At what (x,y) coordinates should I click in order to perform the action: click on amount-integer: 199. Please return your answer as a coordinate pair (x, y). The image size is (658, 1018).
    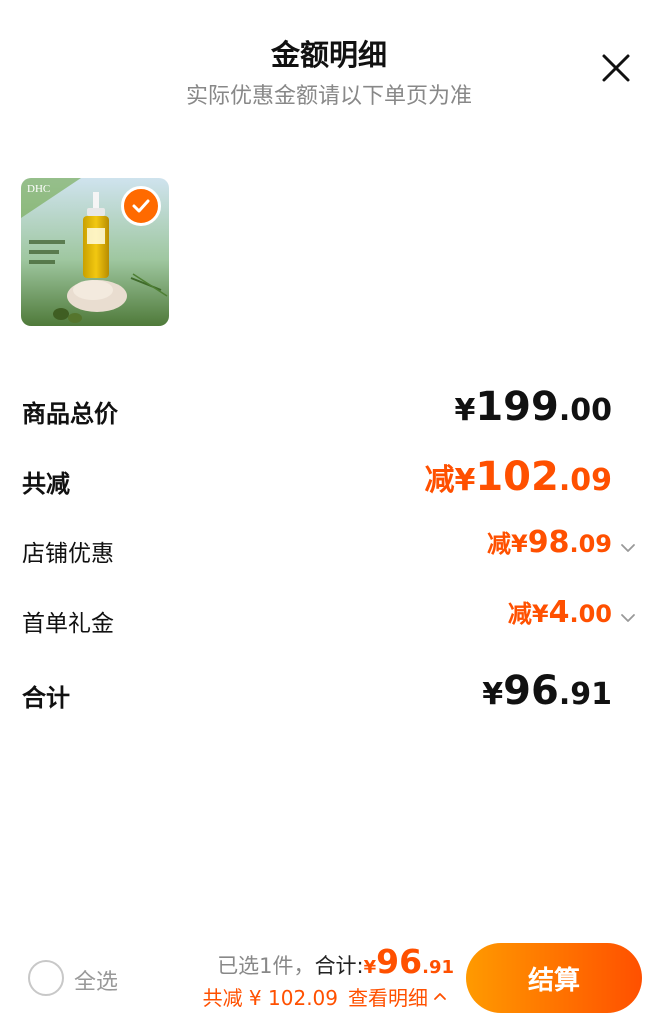
    Looking at the image, I should click on (517, 407).